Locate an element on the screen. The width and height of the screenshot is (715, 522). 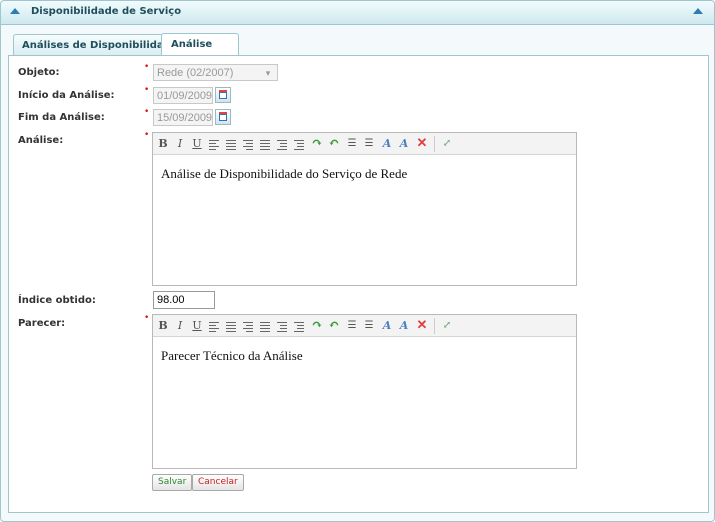
inicio-label: Início da Análise: is located at coordinates (66, 95).